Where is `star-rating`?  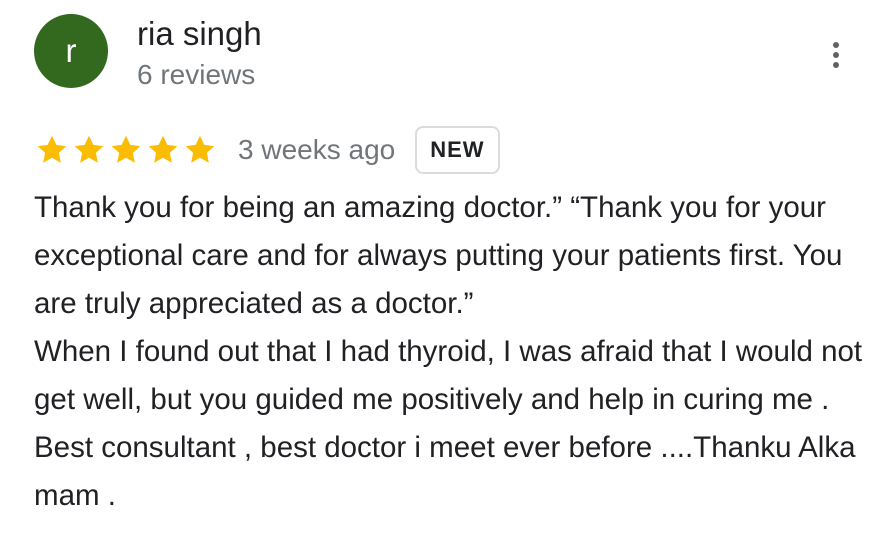
star-rating is located at coordinates (126, 150).